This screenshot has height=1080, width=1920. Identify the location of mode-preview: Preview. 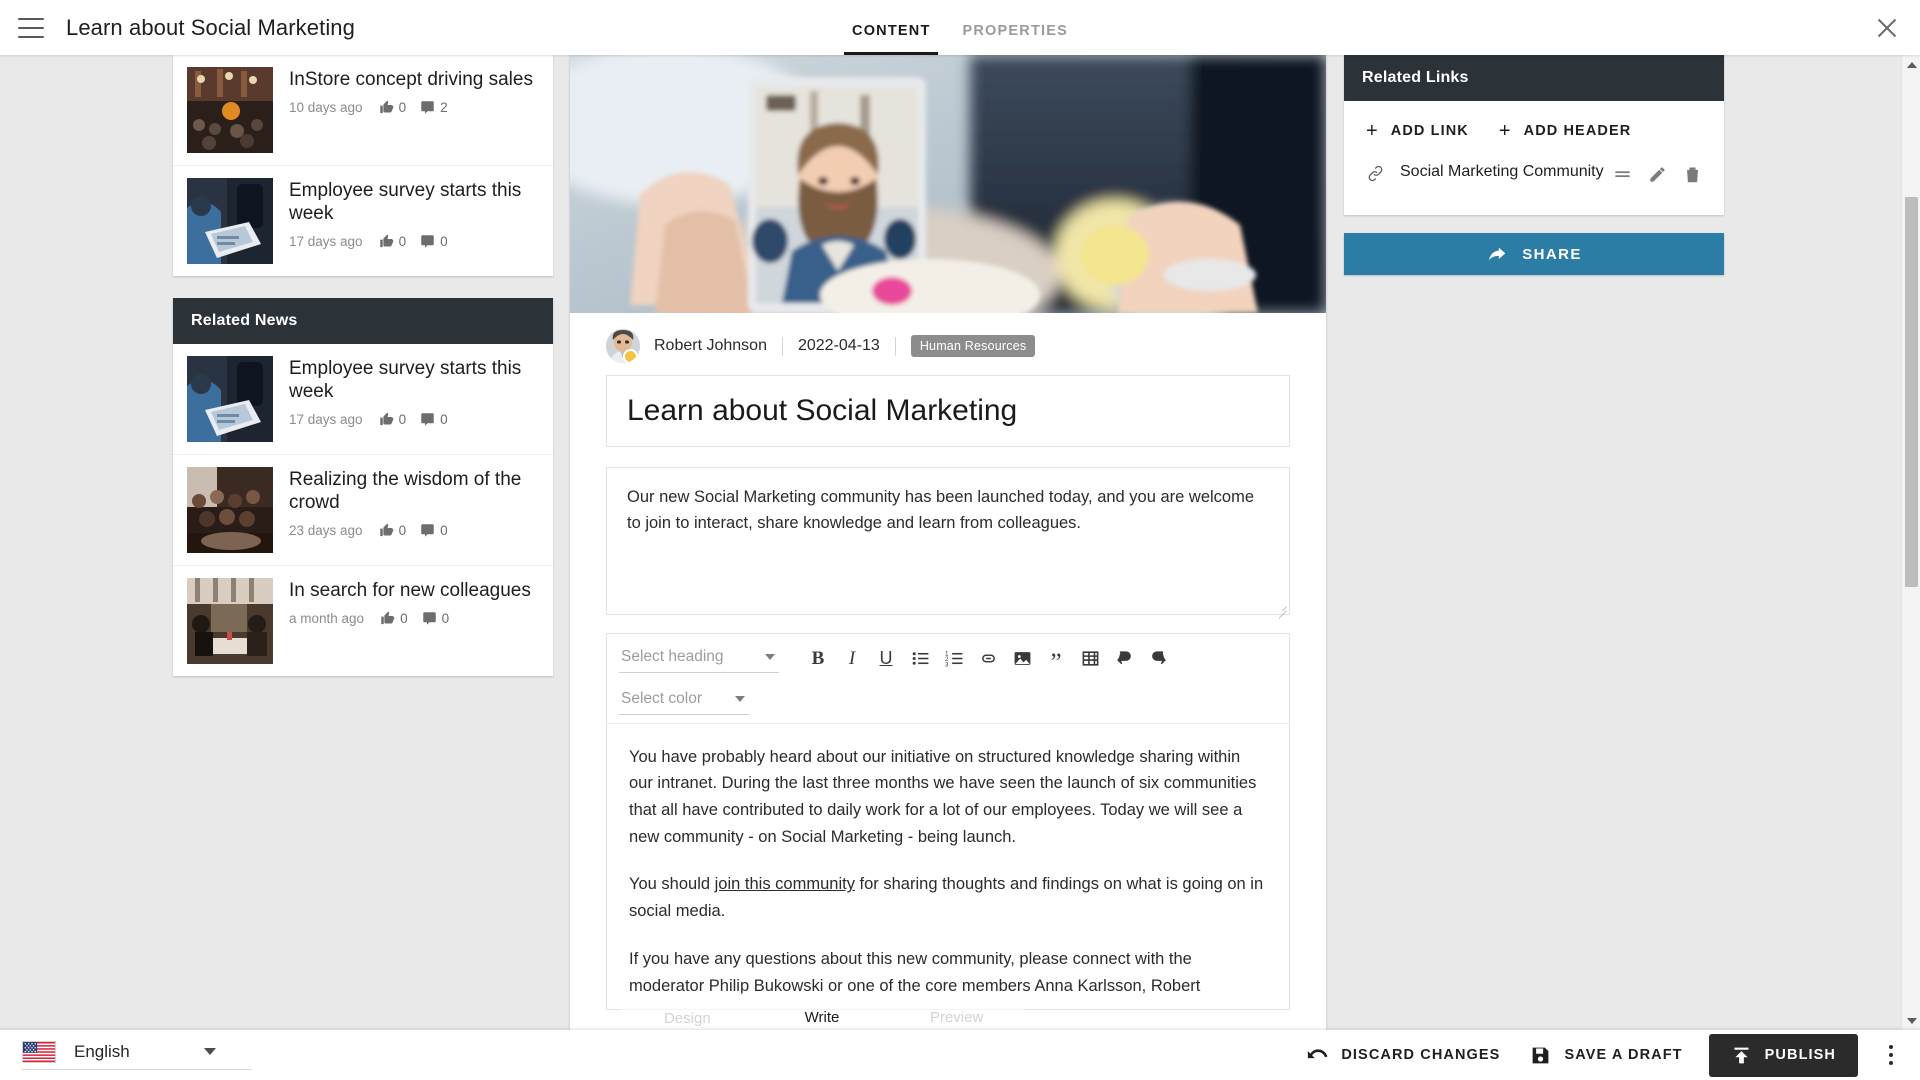
(957, 1020).